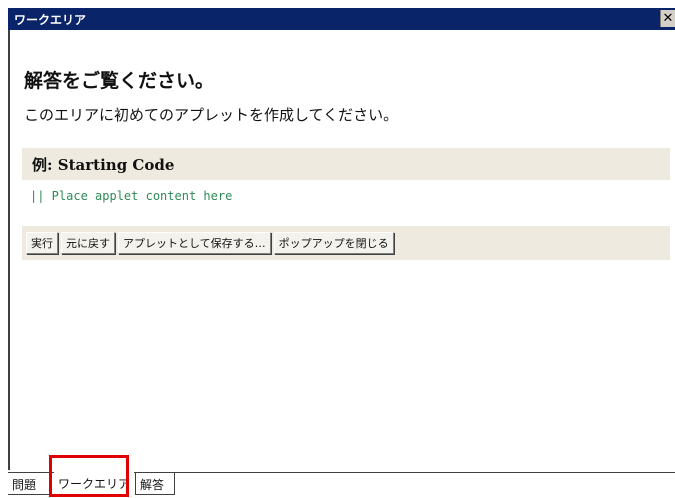 The height and width of the screenshot is (498, 675). What do you see at coordinates (88, 243) in the screenshot?
I see `undo-button: 元に戻す` at bounding box center [88, 243].